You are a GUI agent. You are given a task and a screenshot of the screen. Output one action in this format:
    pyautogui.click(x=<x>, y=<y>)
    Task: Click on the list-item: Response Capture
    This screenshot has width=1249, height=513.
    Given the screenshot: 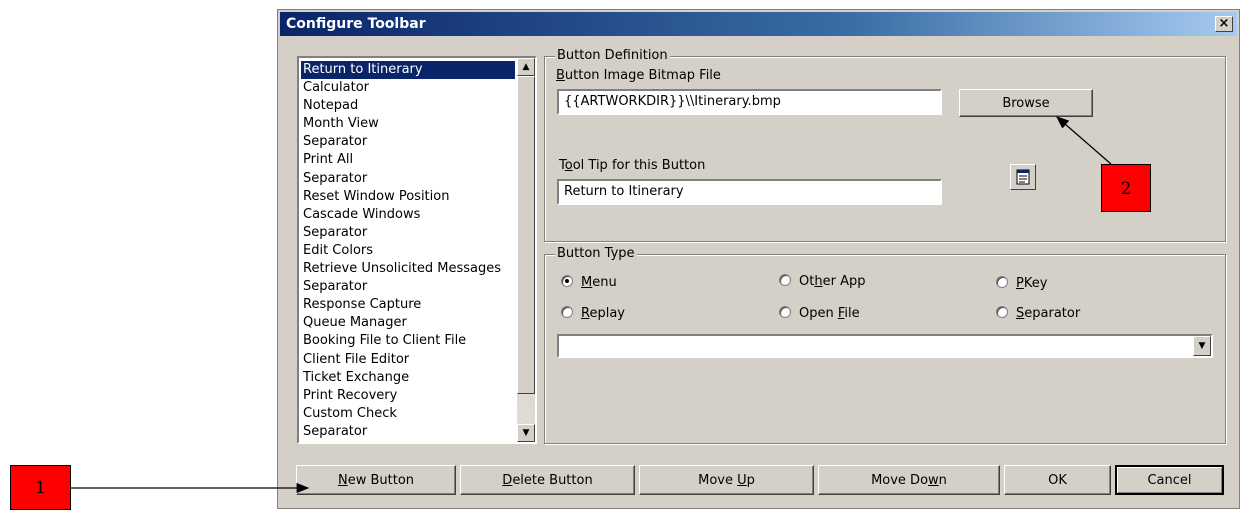 What is the action you would take?
    pyautogui.click(x=408, y=305)
    